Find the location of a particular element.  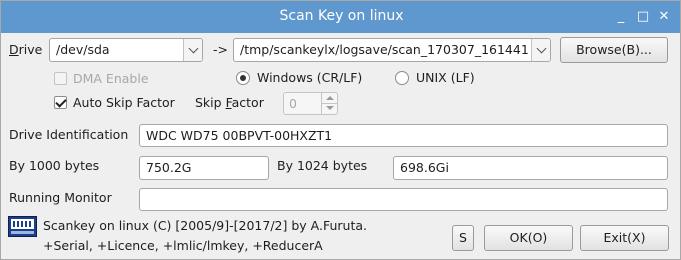

skip-factor-label: Skip Factor is located at coordinates (229, 102).